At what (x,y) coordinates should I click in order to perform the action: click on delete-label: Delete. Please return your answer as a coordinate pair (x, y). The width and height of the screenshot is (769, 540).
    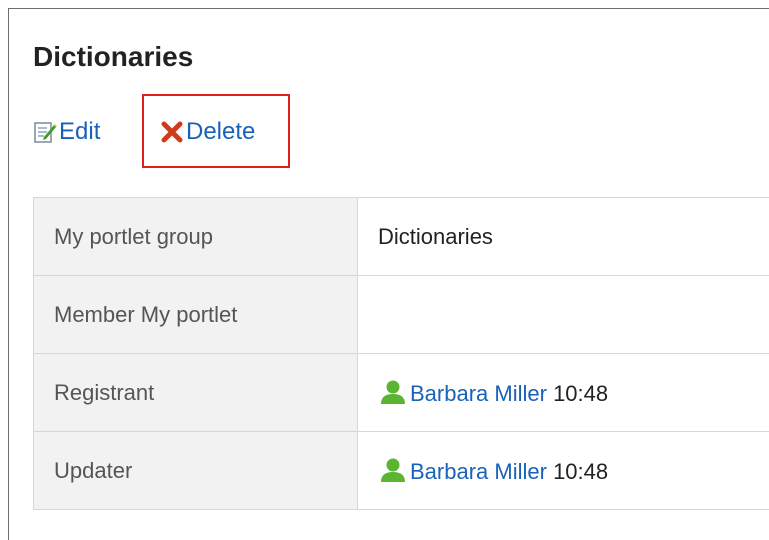
    Looking at the image, I should click on (221, 131).